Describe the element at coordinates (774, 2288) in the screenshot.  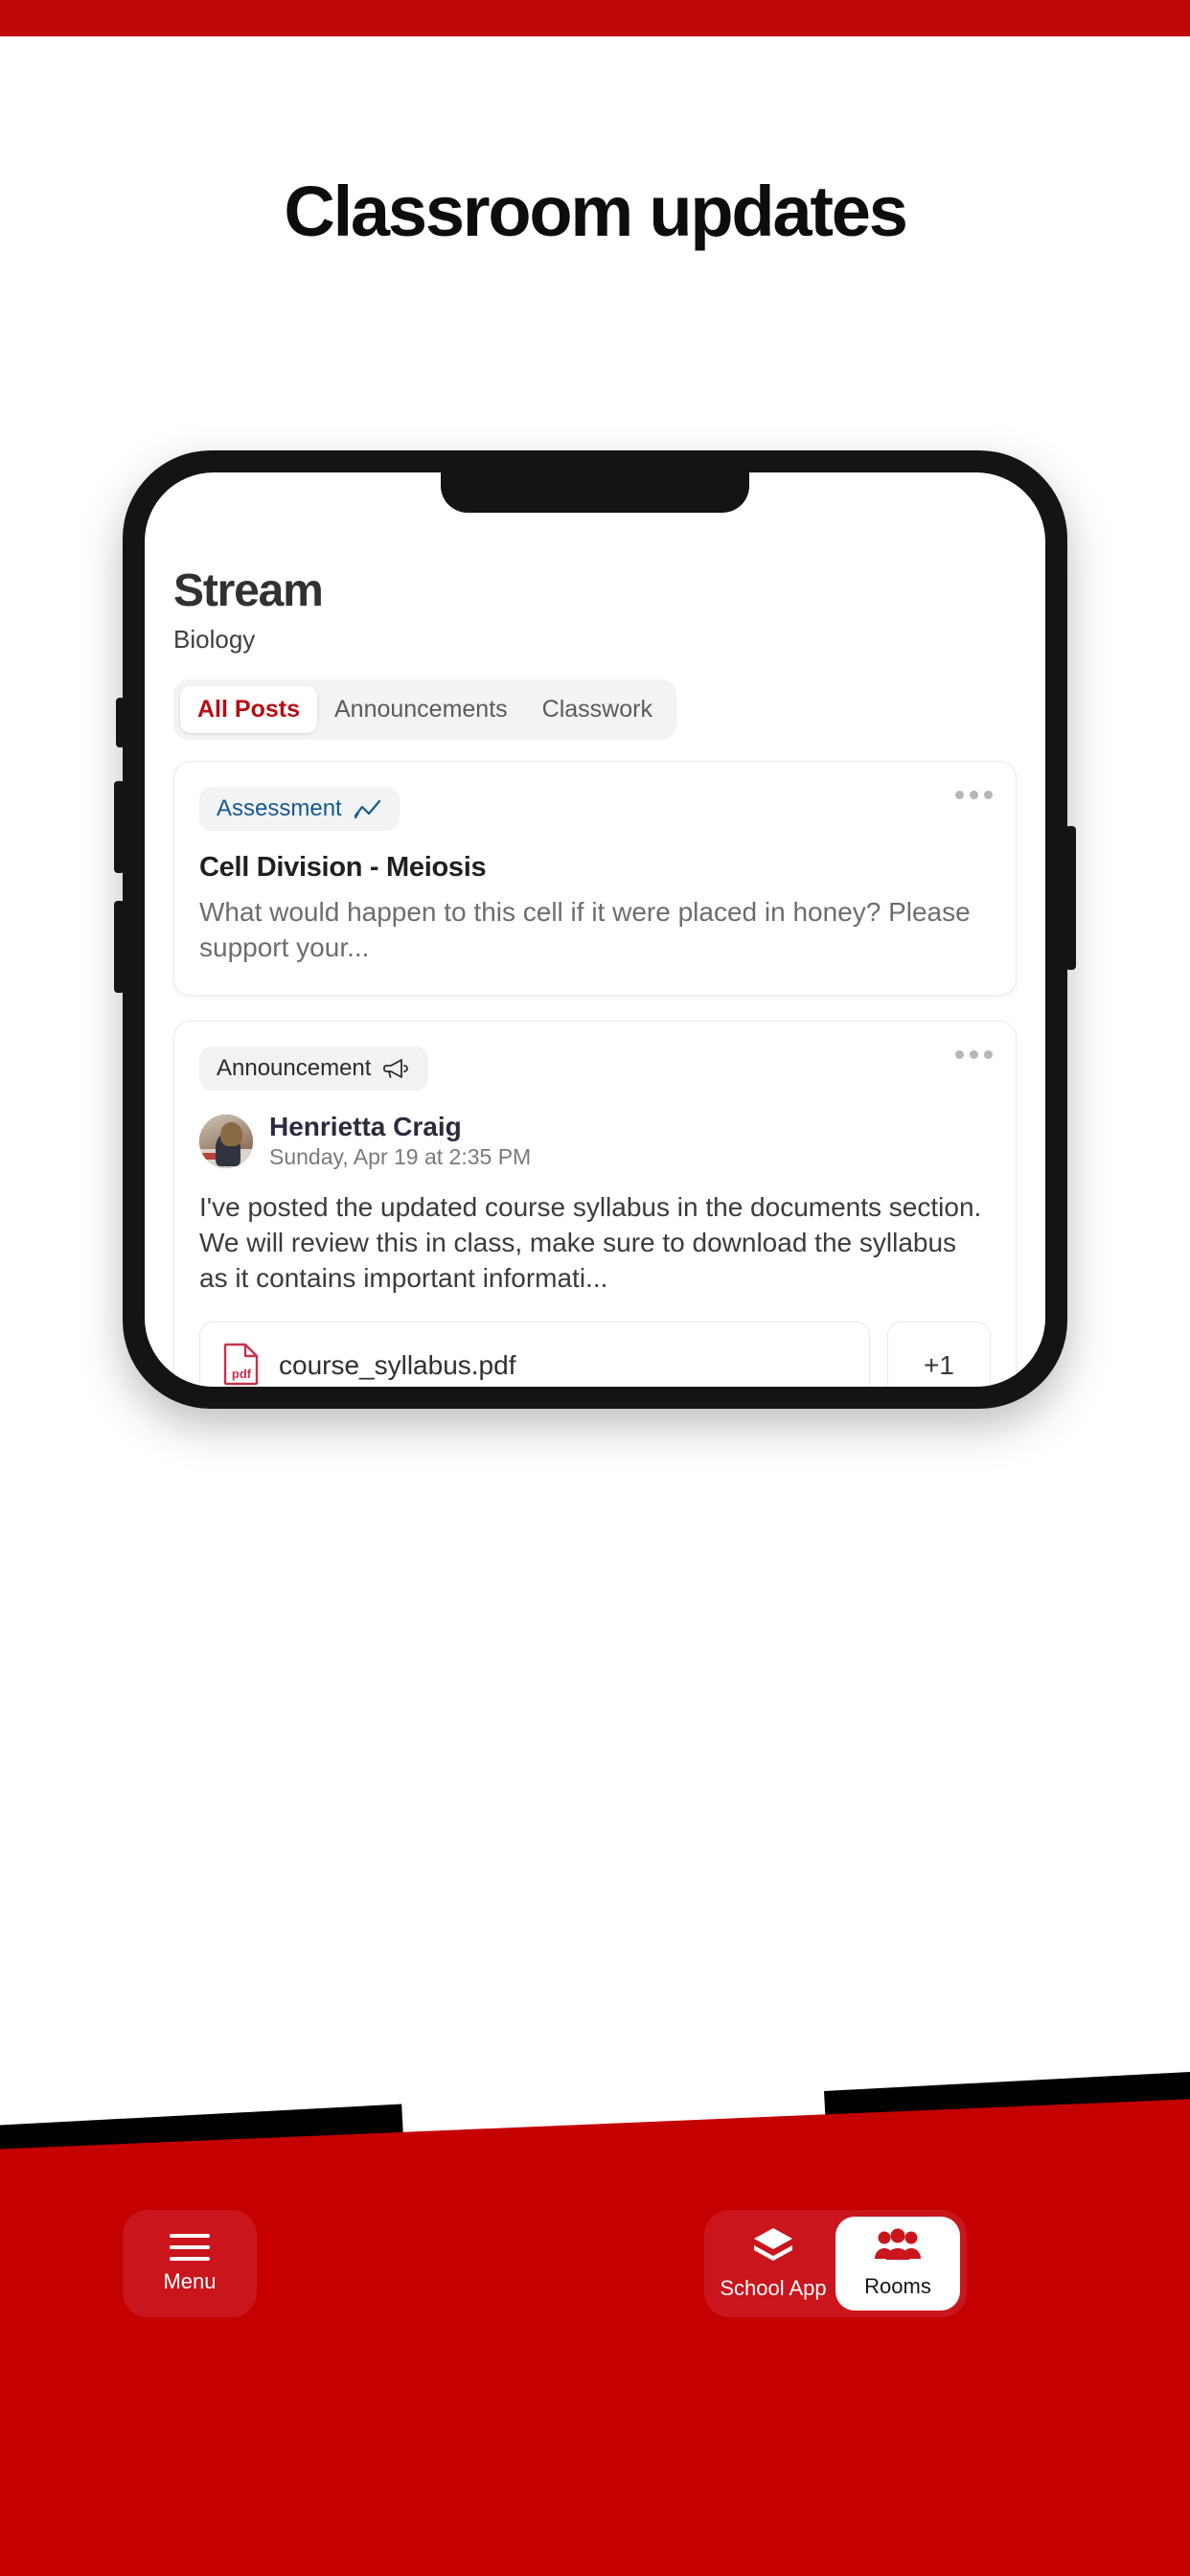
I see `school-app-label: School App` at that location.